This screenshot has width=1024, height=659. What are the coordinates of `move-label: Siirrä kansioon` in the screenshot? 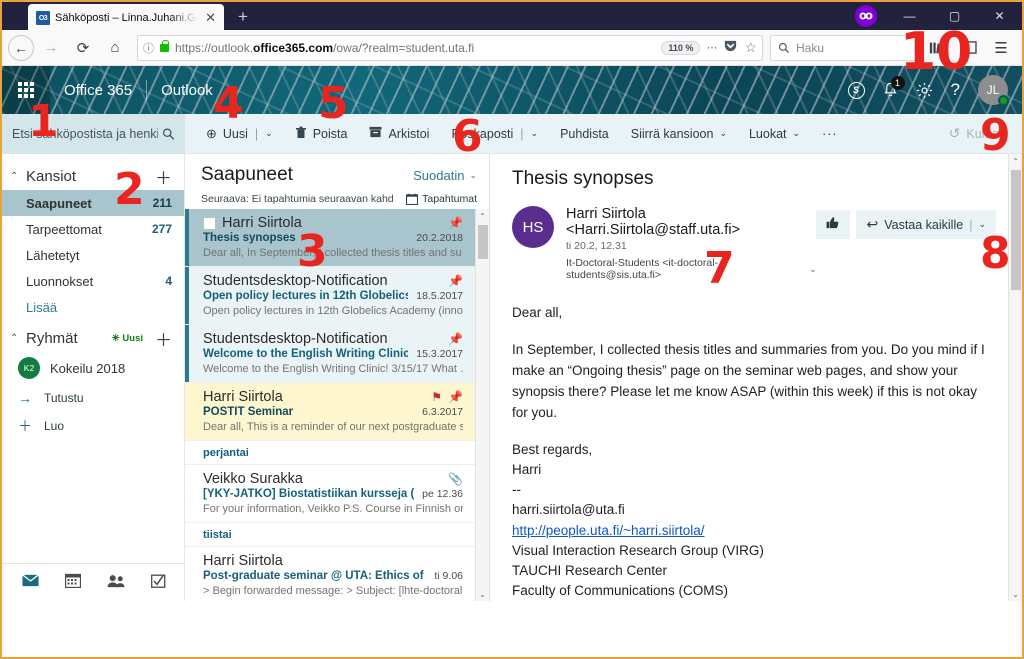 It's located at (672, 133).